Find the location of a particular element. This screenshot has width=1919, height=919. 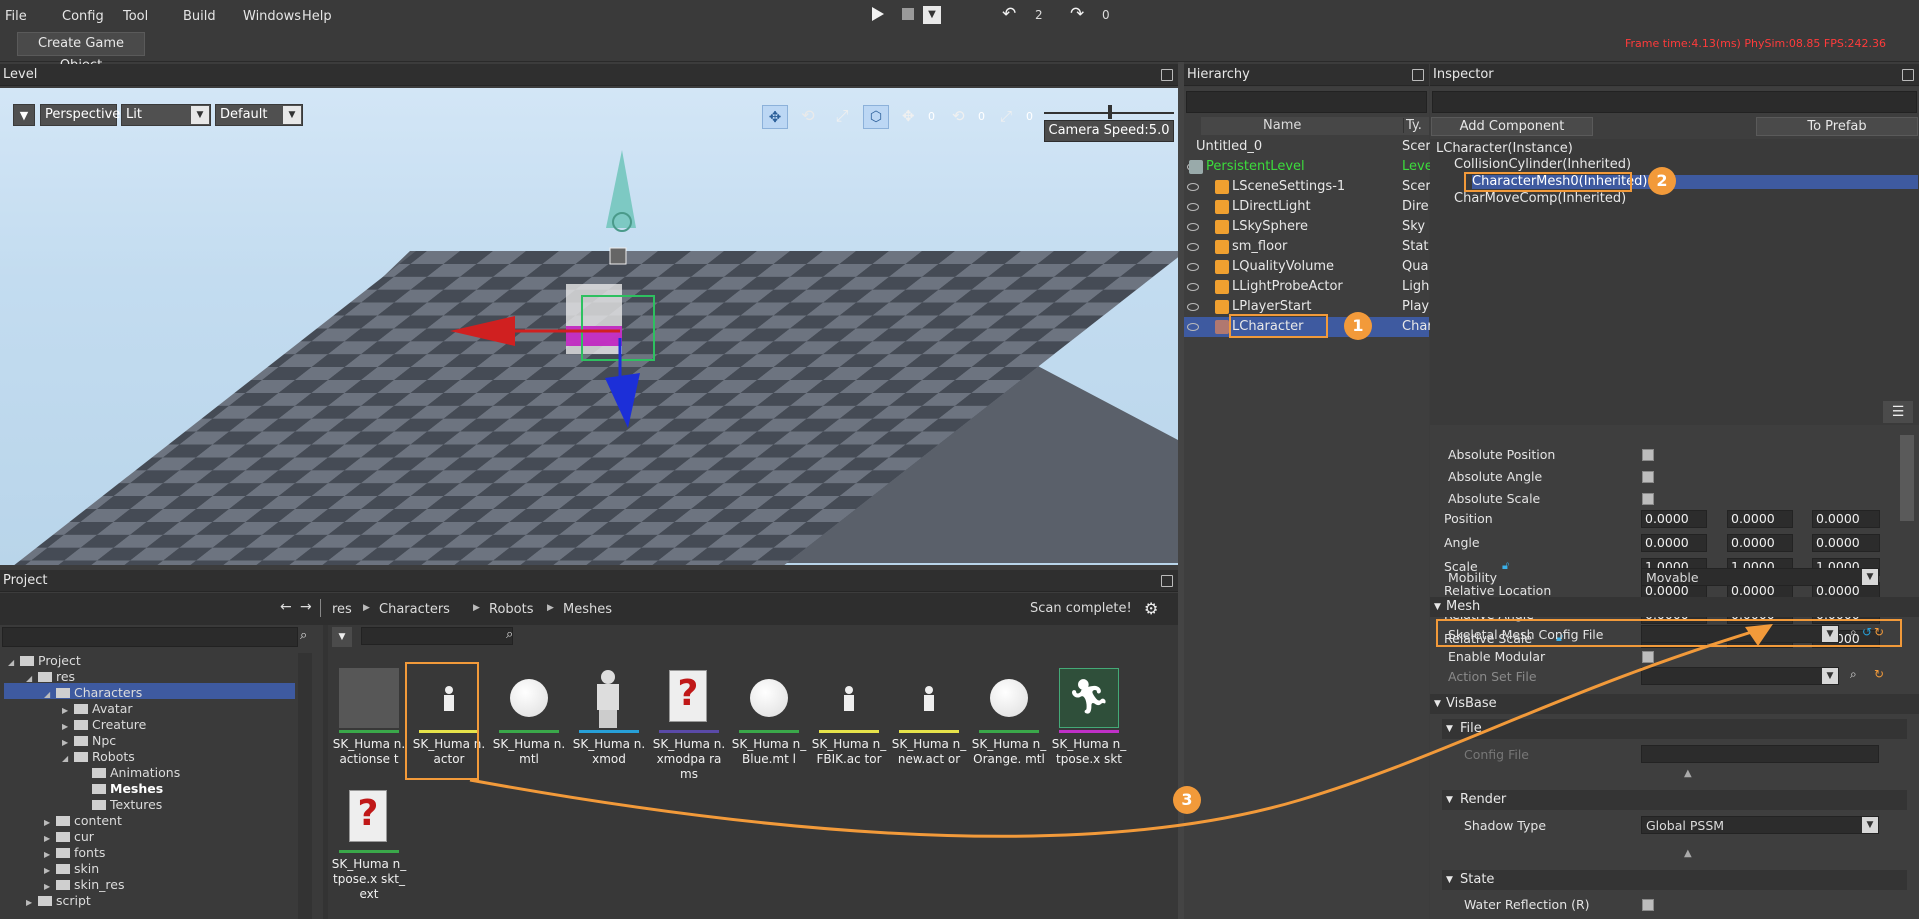

browse-icon: ⌕ is located at coordinates (1853, 674).